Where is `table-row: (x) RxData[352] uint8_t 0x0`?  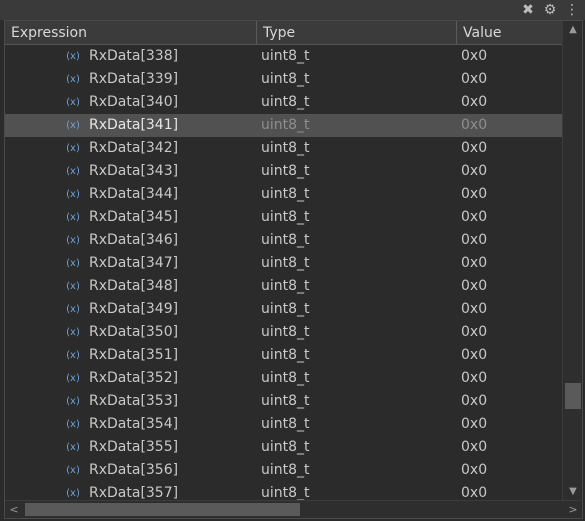
table-row: (x) RxData[352] uint8_t 0x0 is located at coordinates (283, 378).